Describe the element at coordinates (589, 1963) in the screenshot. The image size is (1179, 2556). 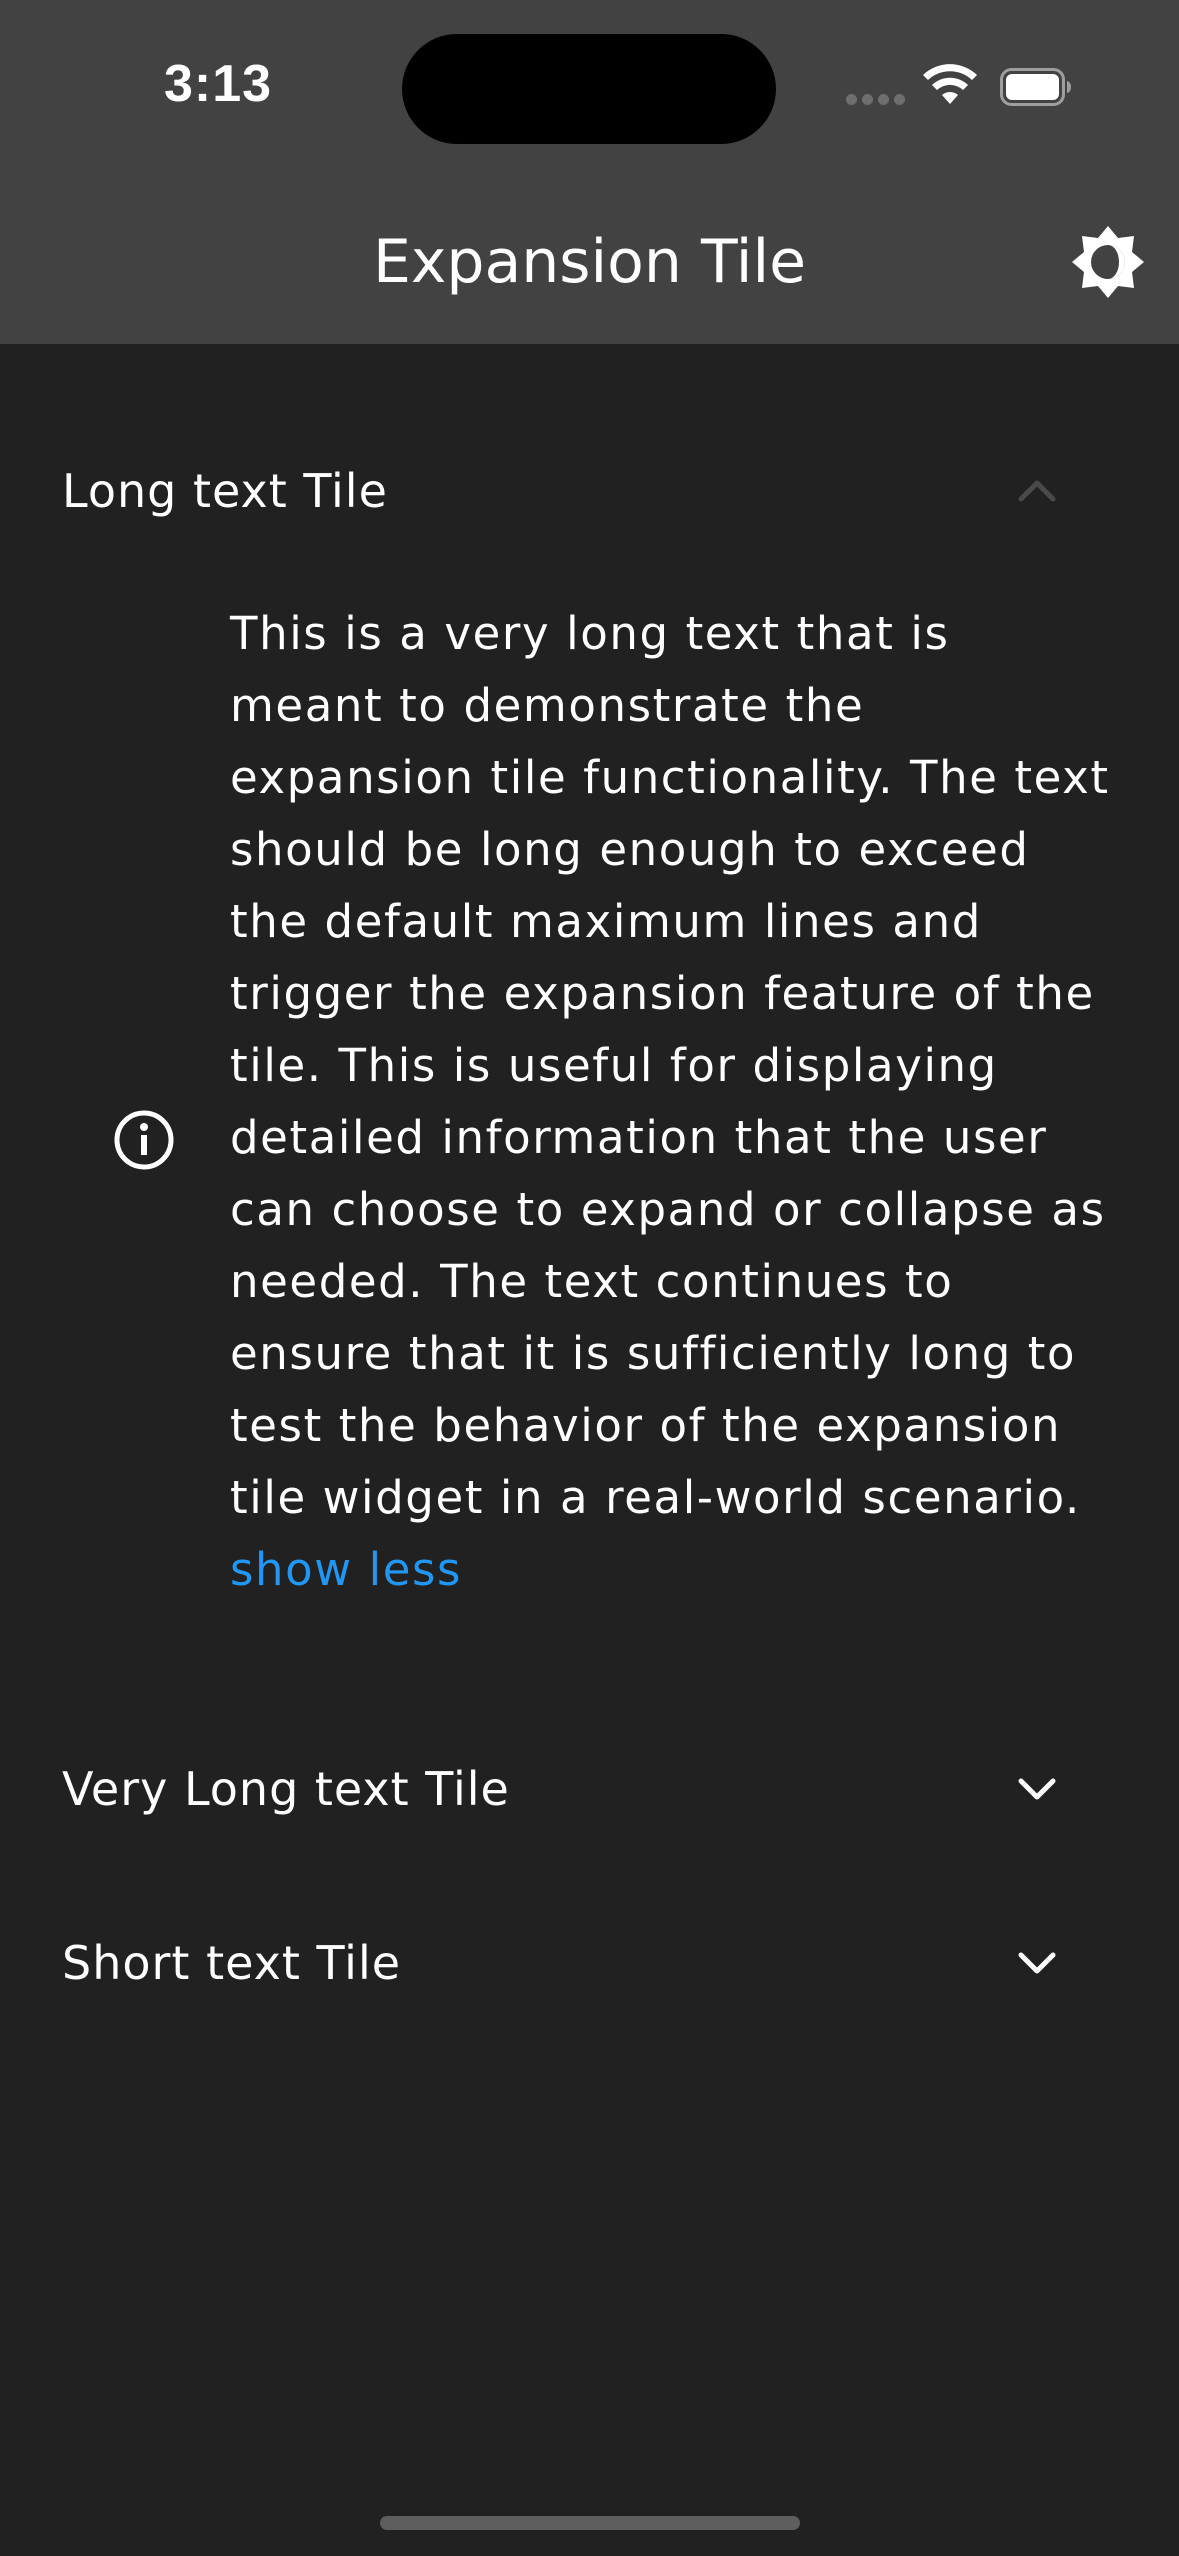
I see `tile-short-text: Short text Tile` at that location.